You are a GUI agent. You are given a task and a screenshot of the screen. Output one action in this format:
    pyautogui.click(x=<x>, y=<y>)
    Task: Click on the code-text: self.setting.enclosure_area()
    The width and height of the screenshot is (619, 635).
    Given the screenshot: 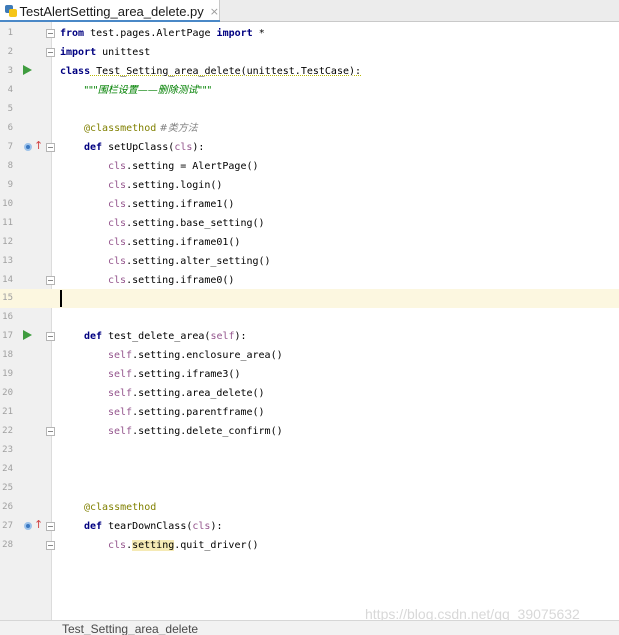 What is the action you would take?
    pyautogui.click(x=195, y=355)
    